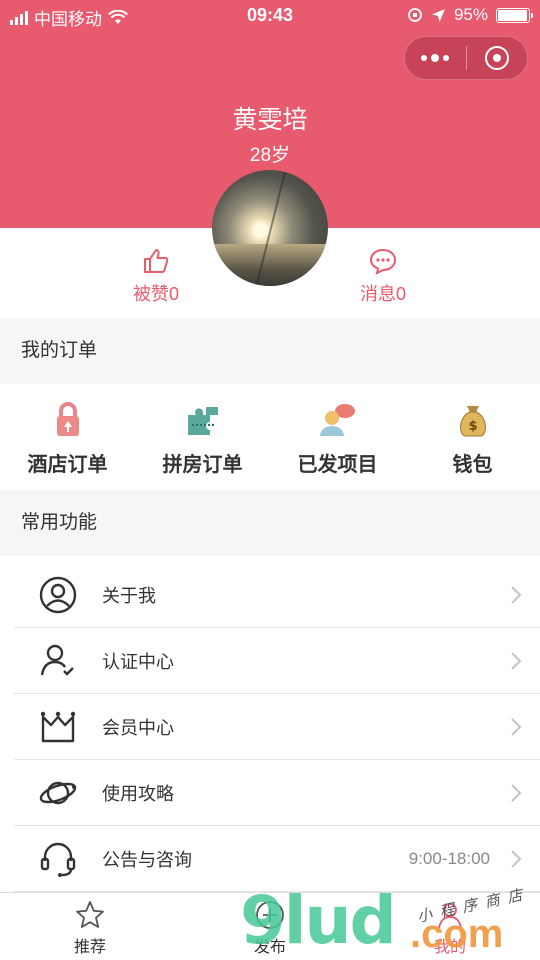 This screenshot has height=960, width=540. What do you see at coordinates (203, 420) in the screenshot?
I see `puzzle-icon` at bounding box center [203, 420].